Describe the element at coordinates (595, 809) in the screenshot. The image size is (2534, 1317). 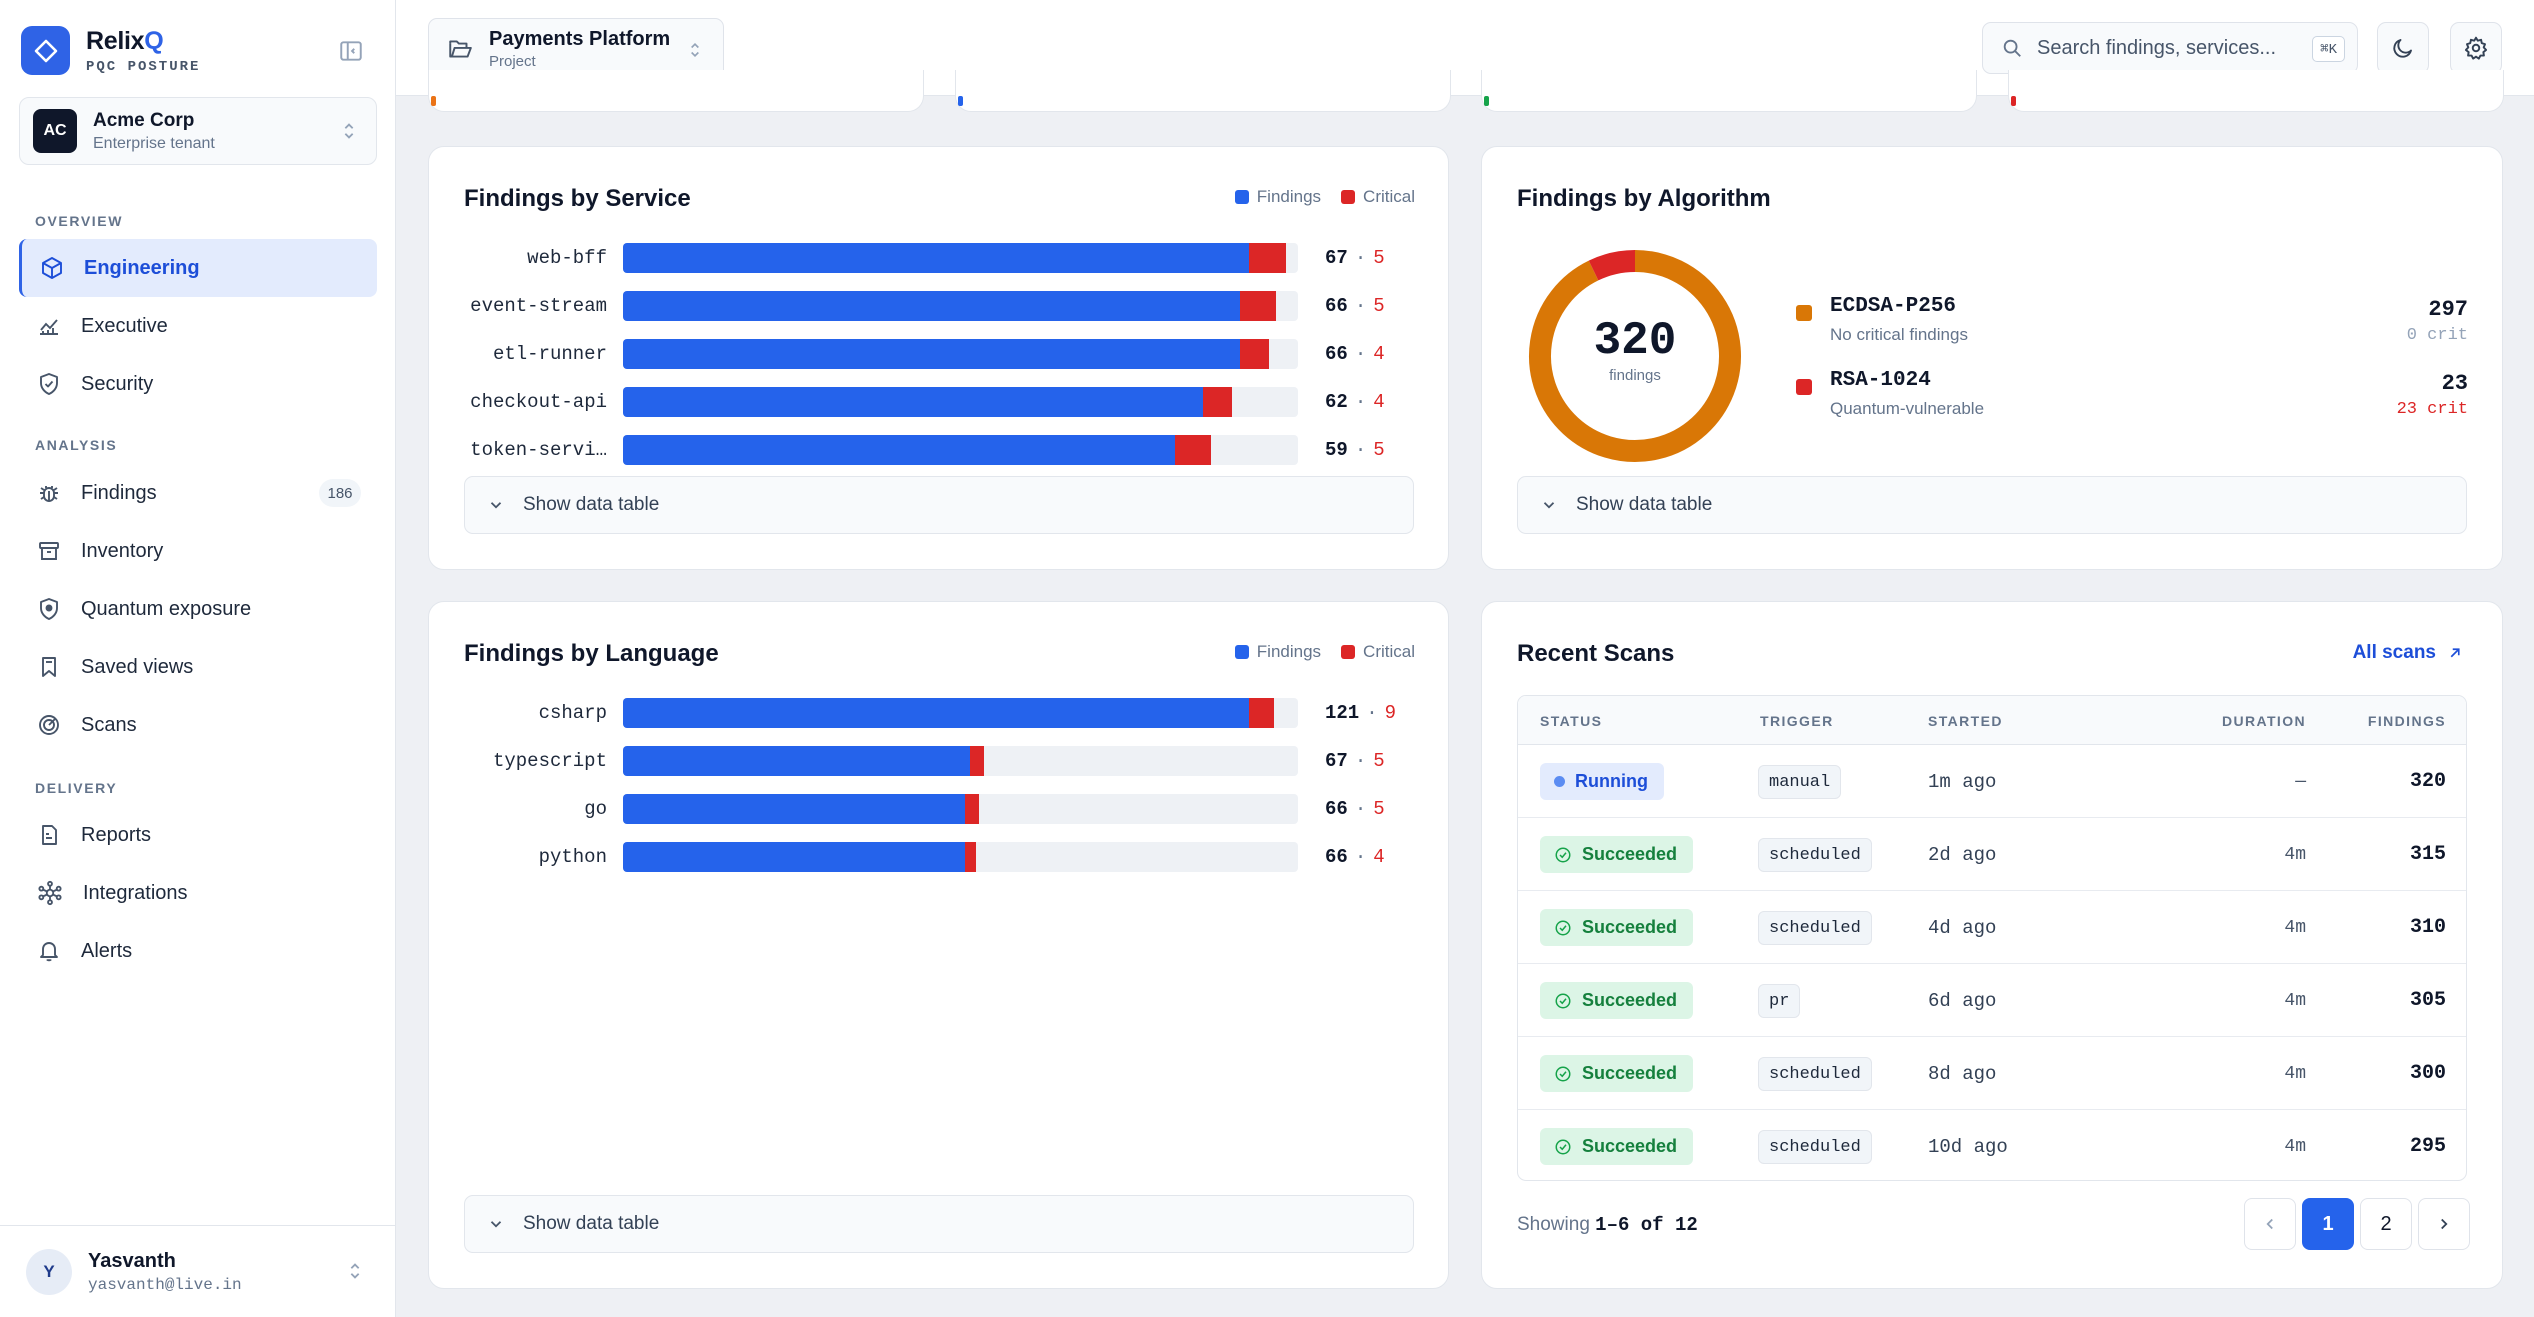
I see `bar-category-label: go` at that location.